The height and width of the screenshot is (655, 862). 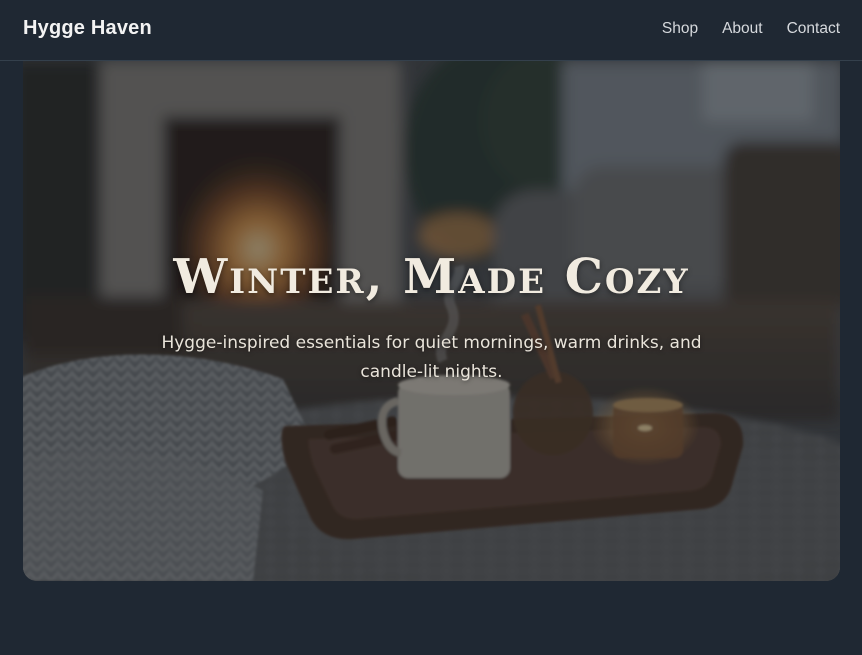 I want to click on hero-title: Winter, Made Cozy, so click(x=431, y=277).